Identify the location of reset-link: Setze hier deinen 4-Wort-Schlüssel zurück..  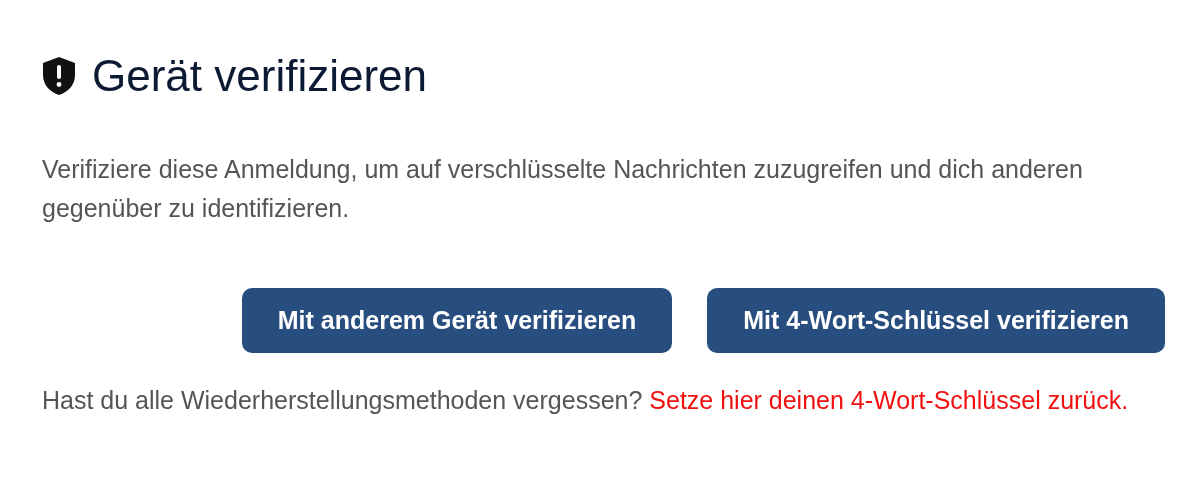
(889, 400).